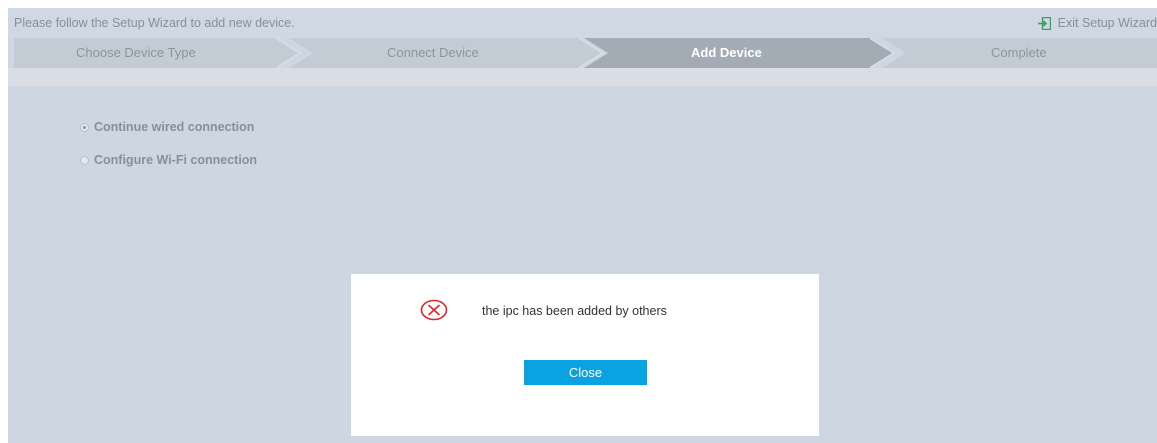 The height and width of the screenshot is (443, 1157). What do you see at coordinates (136, 52) in the screenshot?
I see `step-choose-device-type: Choose Device Type` at bounding box center [136, 52].